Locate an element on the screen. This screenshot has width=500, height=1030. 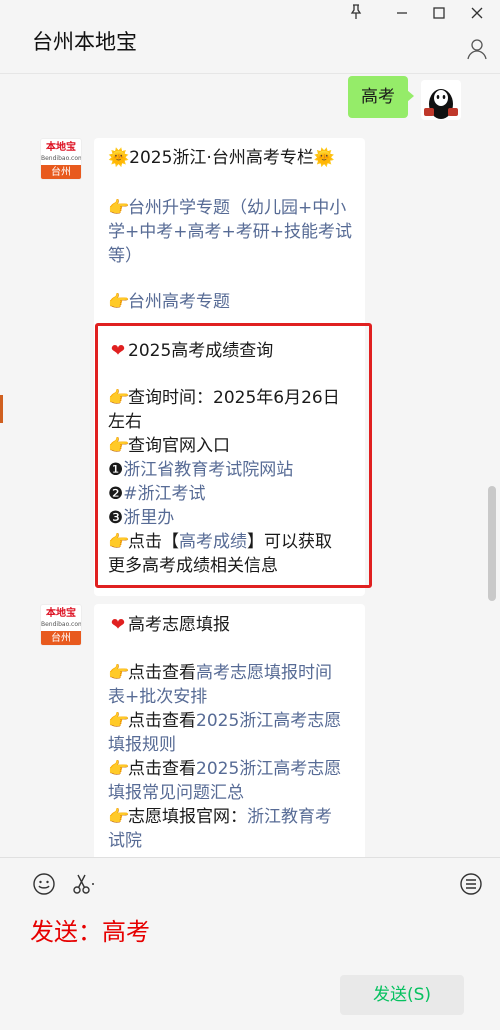
click-score-row: 👉点击【高考成绩】可以获取 is located at coordinates (233, 542).